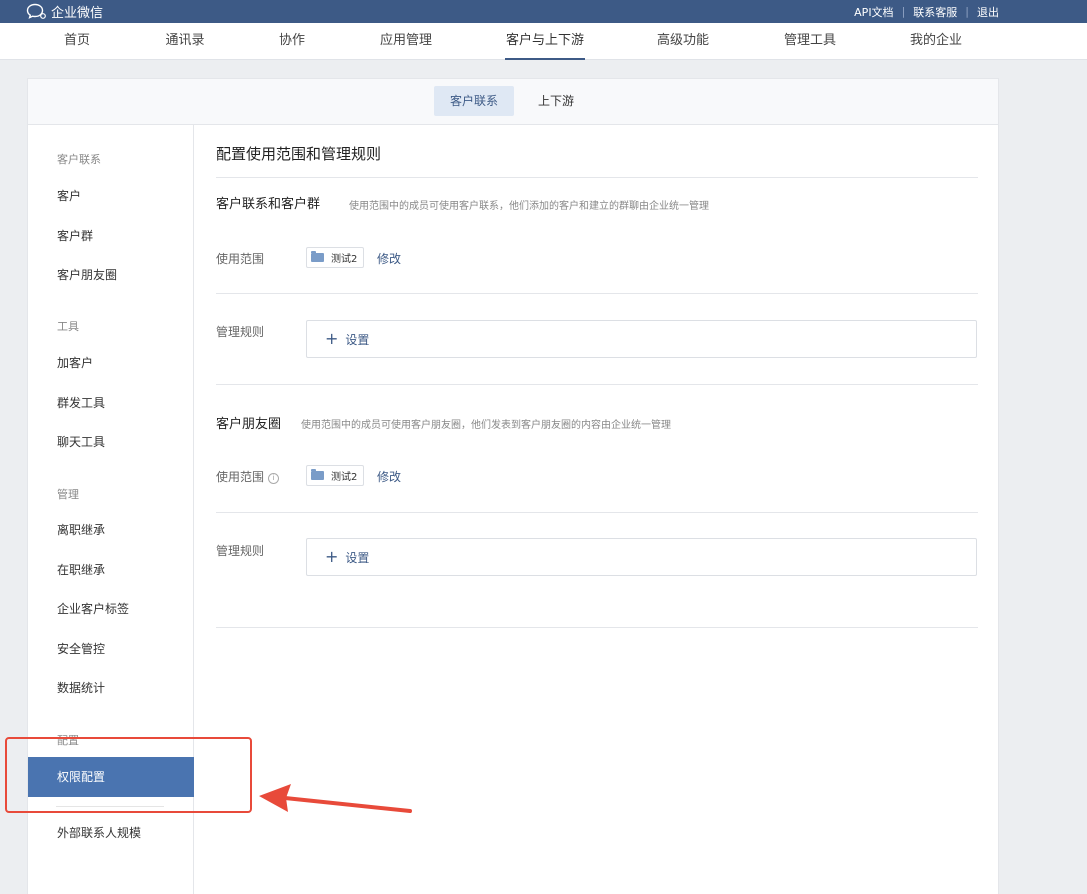 Image resolution: width=1087 pixels, height=894 pixels. What do you see at coordinates (111, 403) in the screenshot?
I see `sidebar-item-mass-send: 群发工具` at bounding box center [111, 403].